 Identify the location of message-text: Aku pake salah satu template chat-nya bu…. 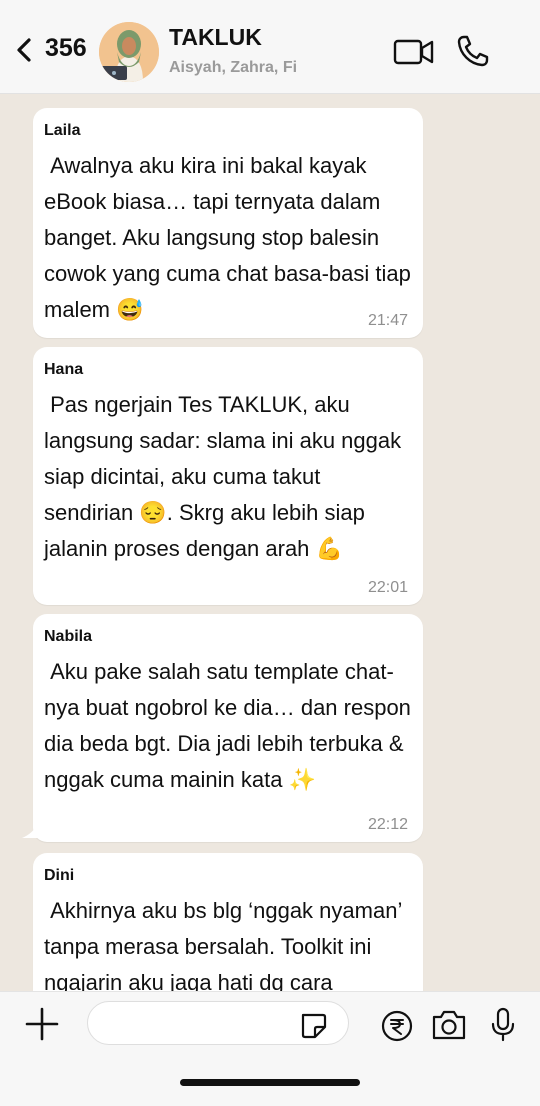
(231, 725).